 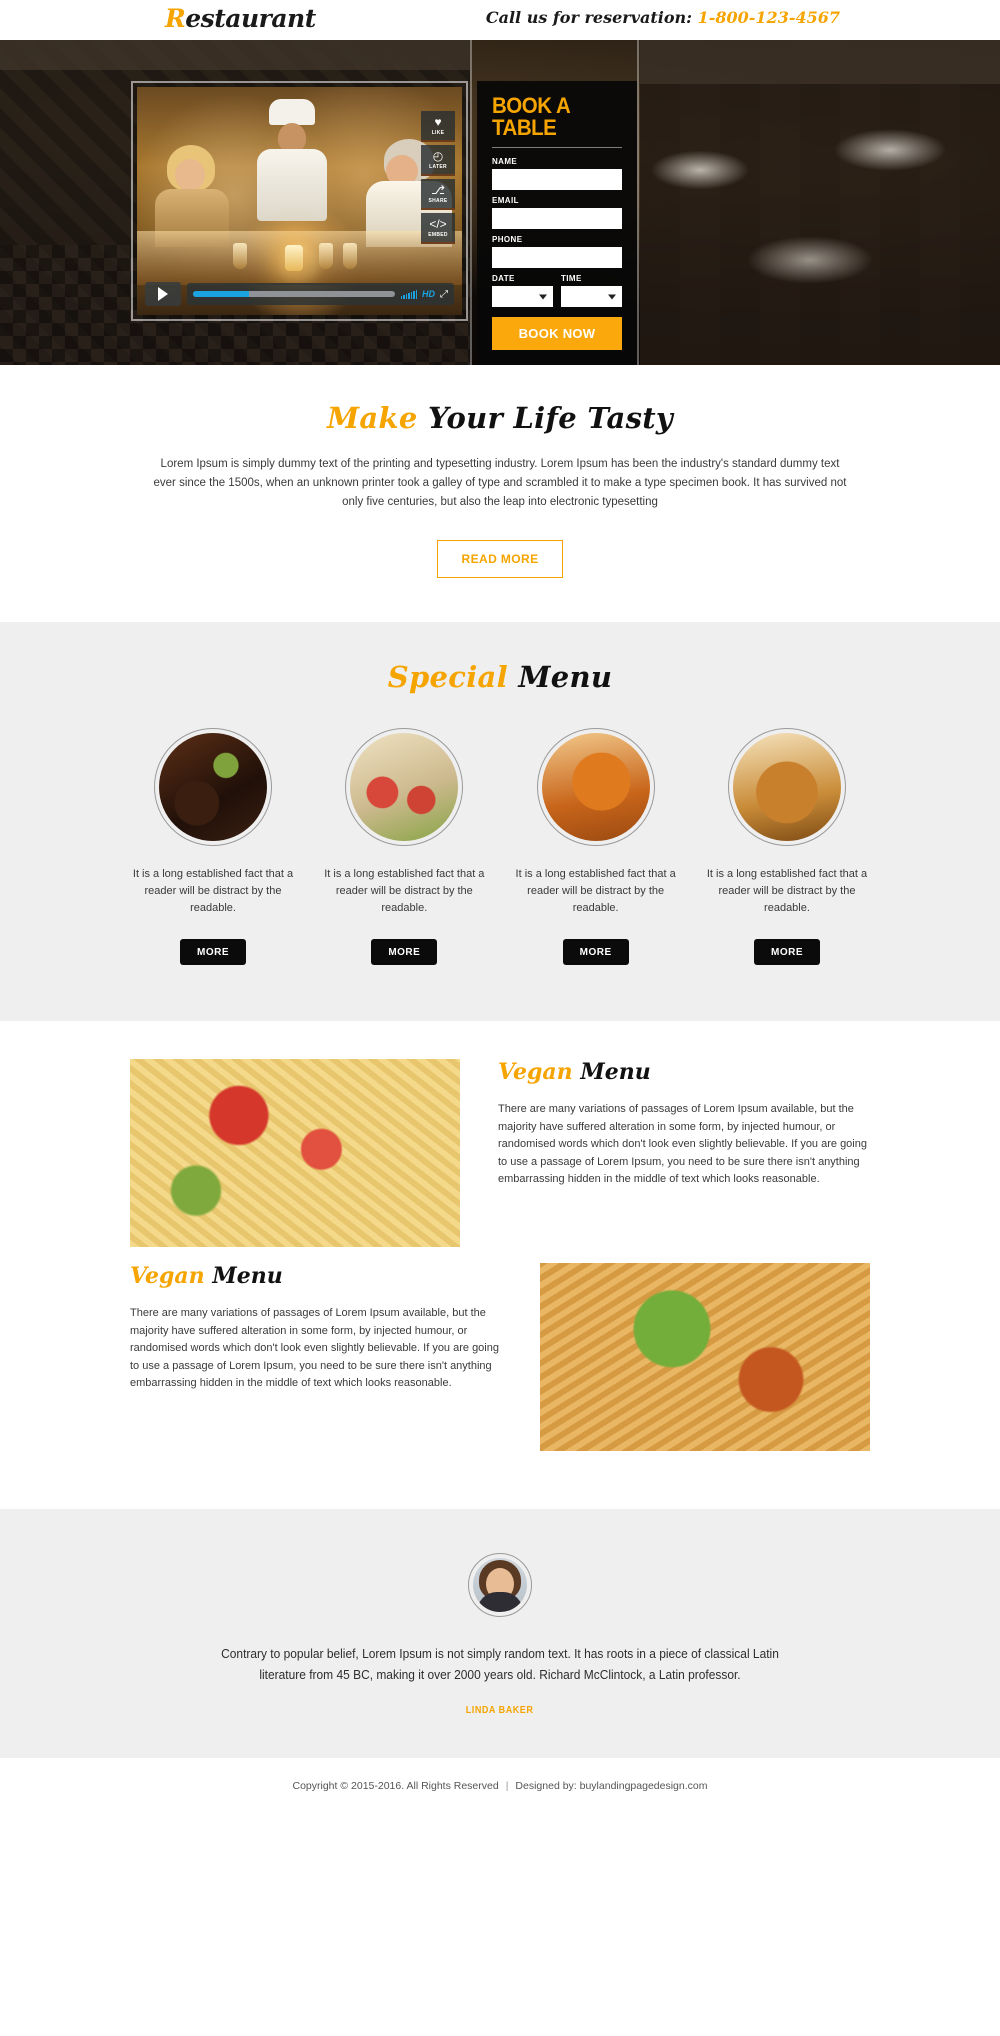 I want to click on special-heading-highlight: Special, so click(x=447, y=677).